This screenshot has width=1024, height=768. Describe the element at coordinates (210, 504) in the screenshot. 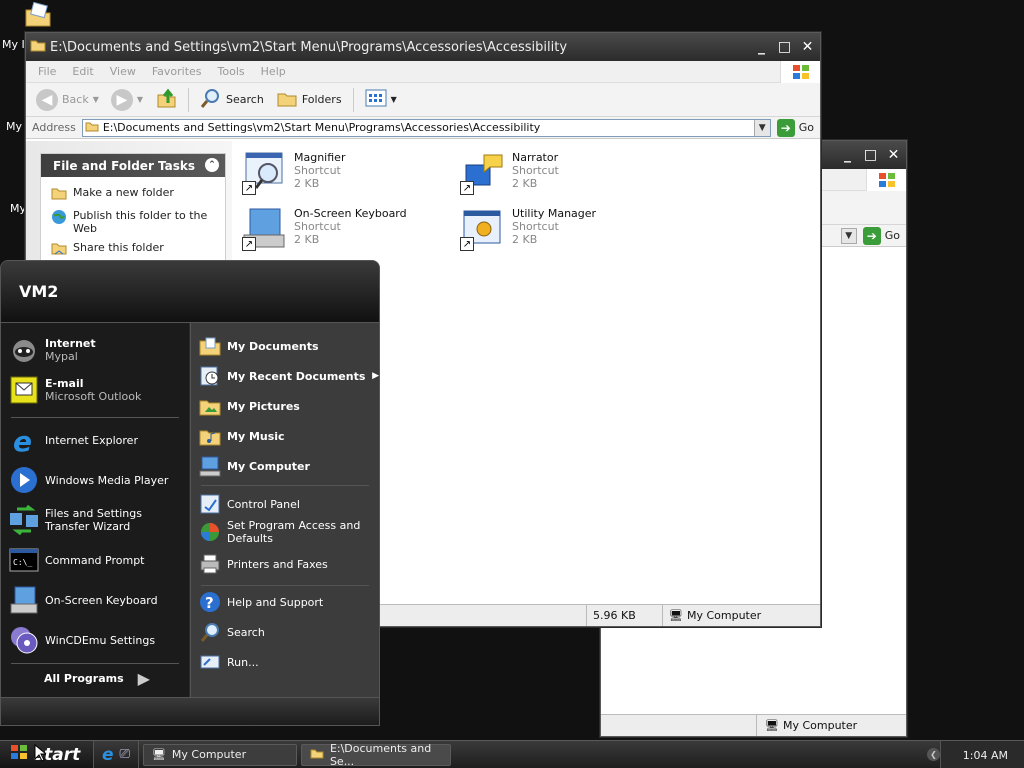

I see `control-panel-icon` at that location.